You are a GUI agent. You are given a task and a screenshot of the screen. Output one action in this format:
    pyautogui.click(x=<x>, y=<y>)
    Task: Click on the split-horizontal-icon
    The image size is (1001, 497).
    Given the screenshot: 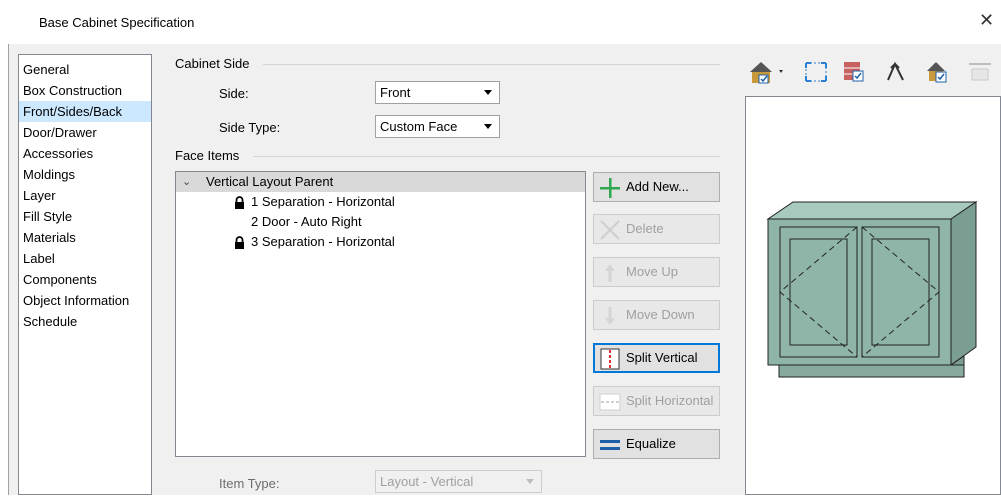 What is the action you would take?
    pyautogui.click(x=610, y=402)
    